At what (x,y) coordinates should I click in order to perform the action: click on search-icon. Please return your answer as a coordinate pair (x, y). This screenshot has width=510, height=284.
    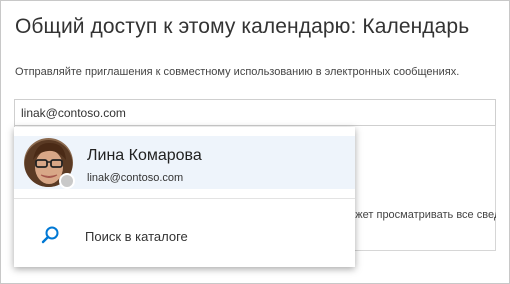
    Looking at the image, I should click on (50, 235).